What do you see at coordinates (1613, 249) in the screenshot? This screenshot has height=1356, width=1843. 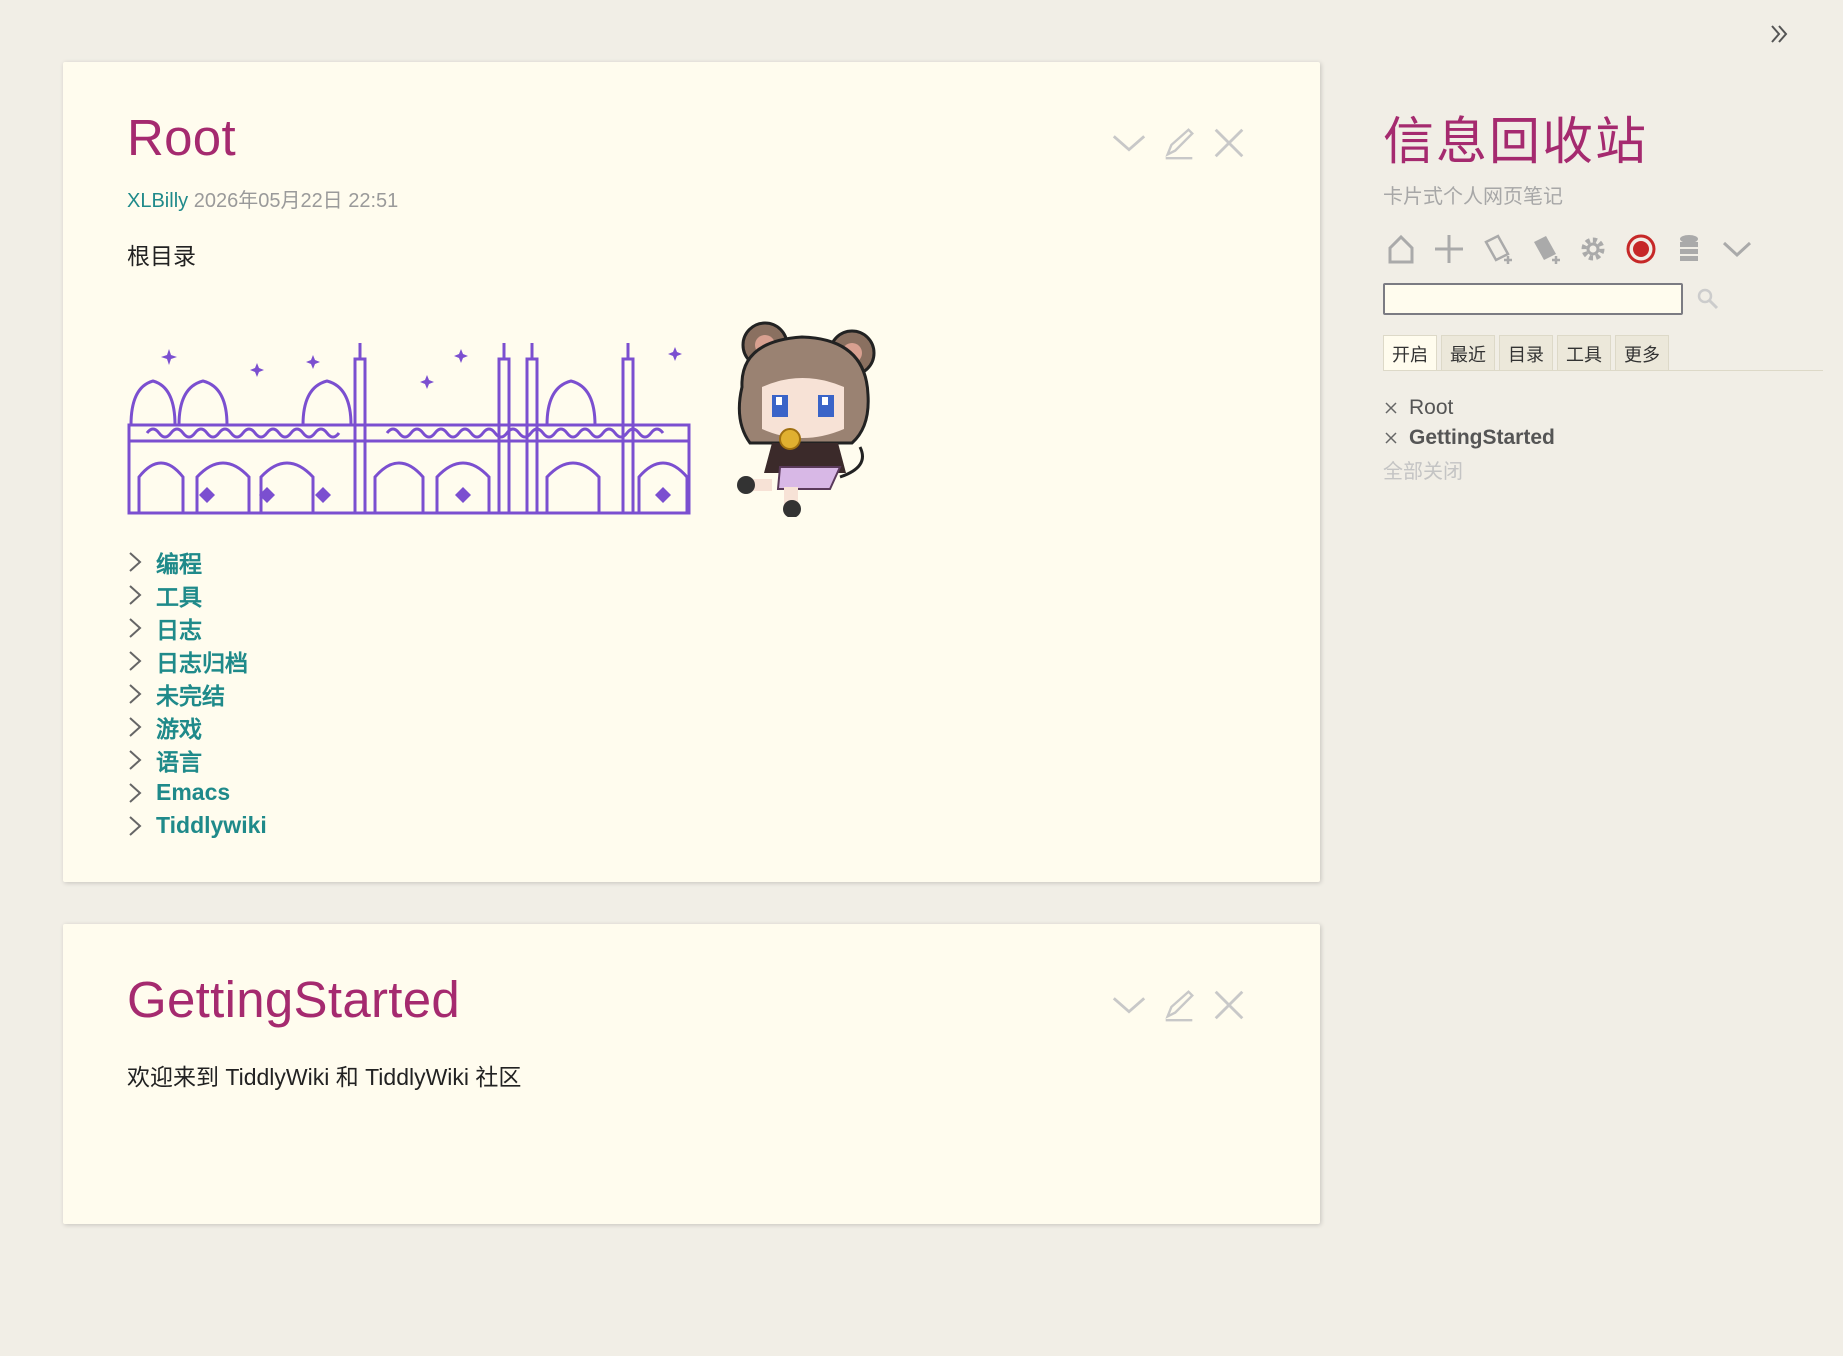 I see `page-controls` at bounding box center [1613, 249].